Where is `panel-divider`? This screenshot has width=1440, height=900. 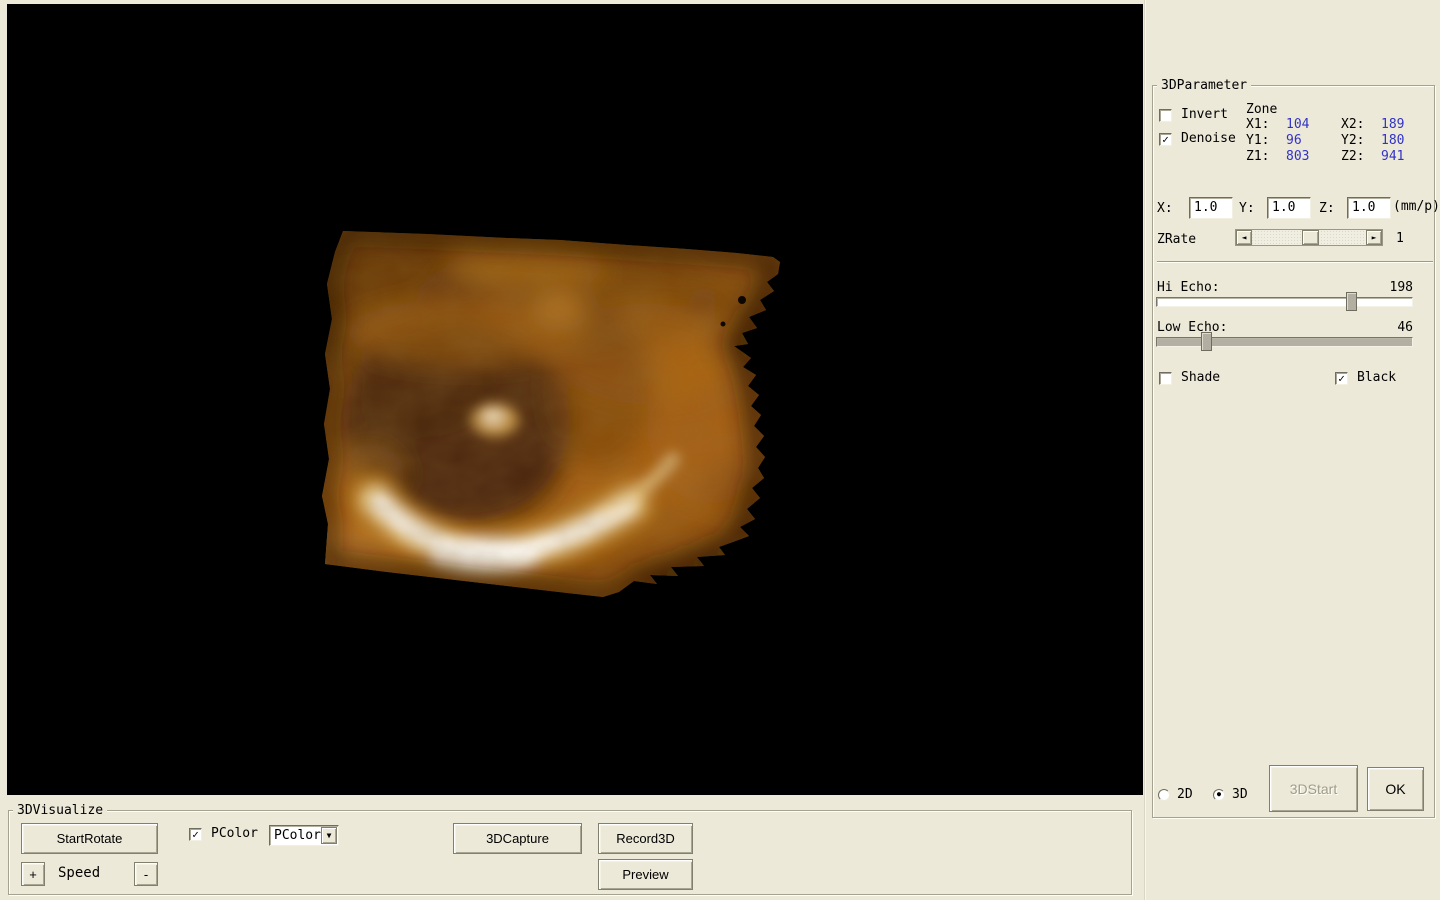 panel-divider is located at coordinates (1145, 450).